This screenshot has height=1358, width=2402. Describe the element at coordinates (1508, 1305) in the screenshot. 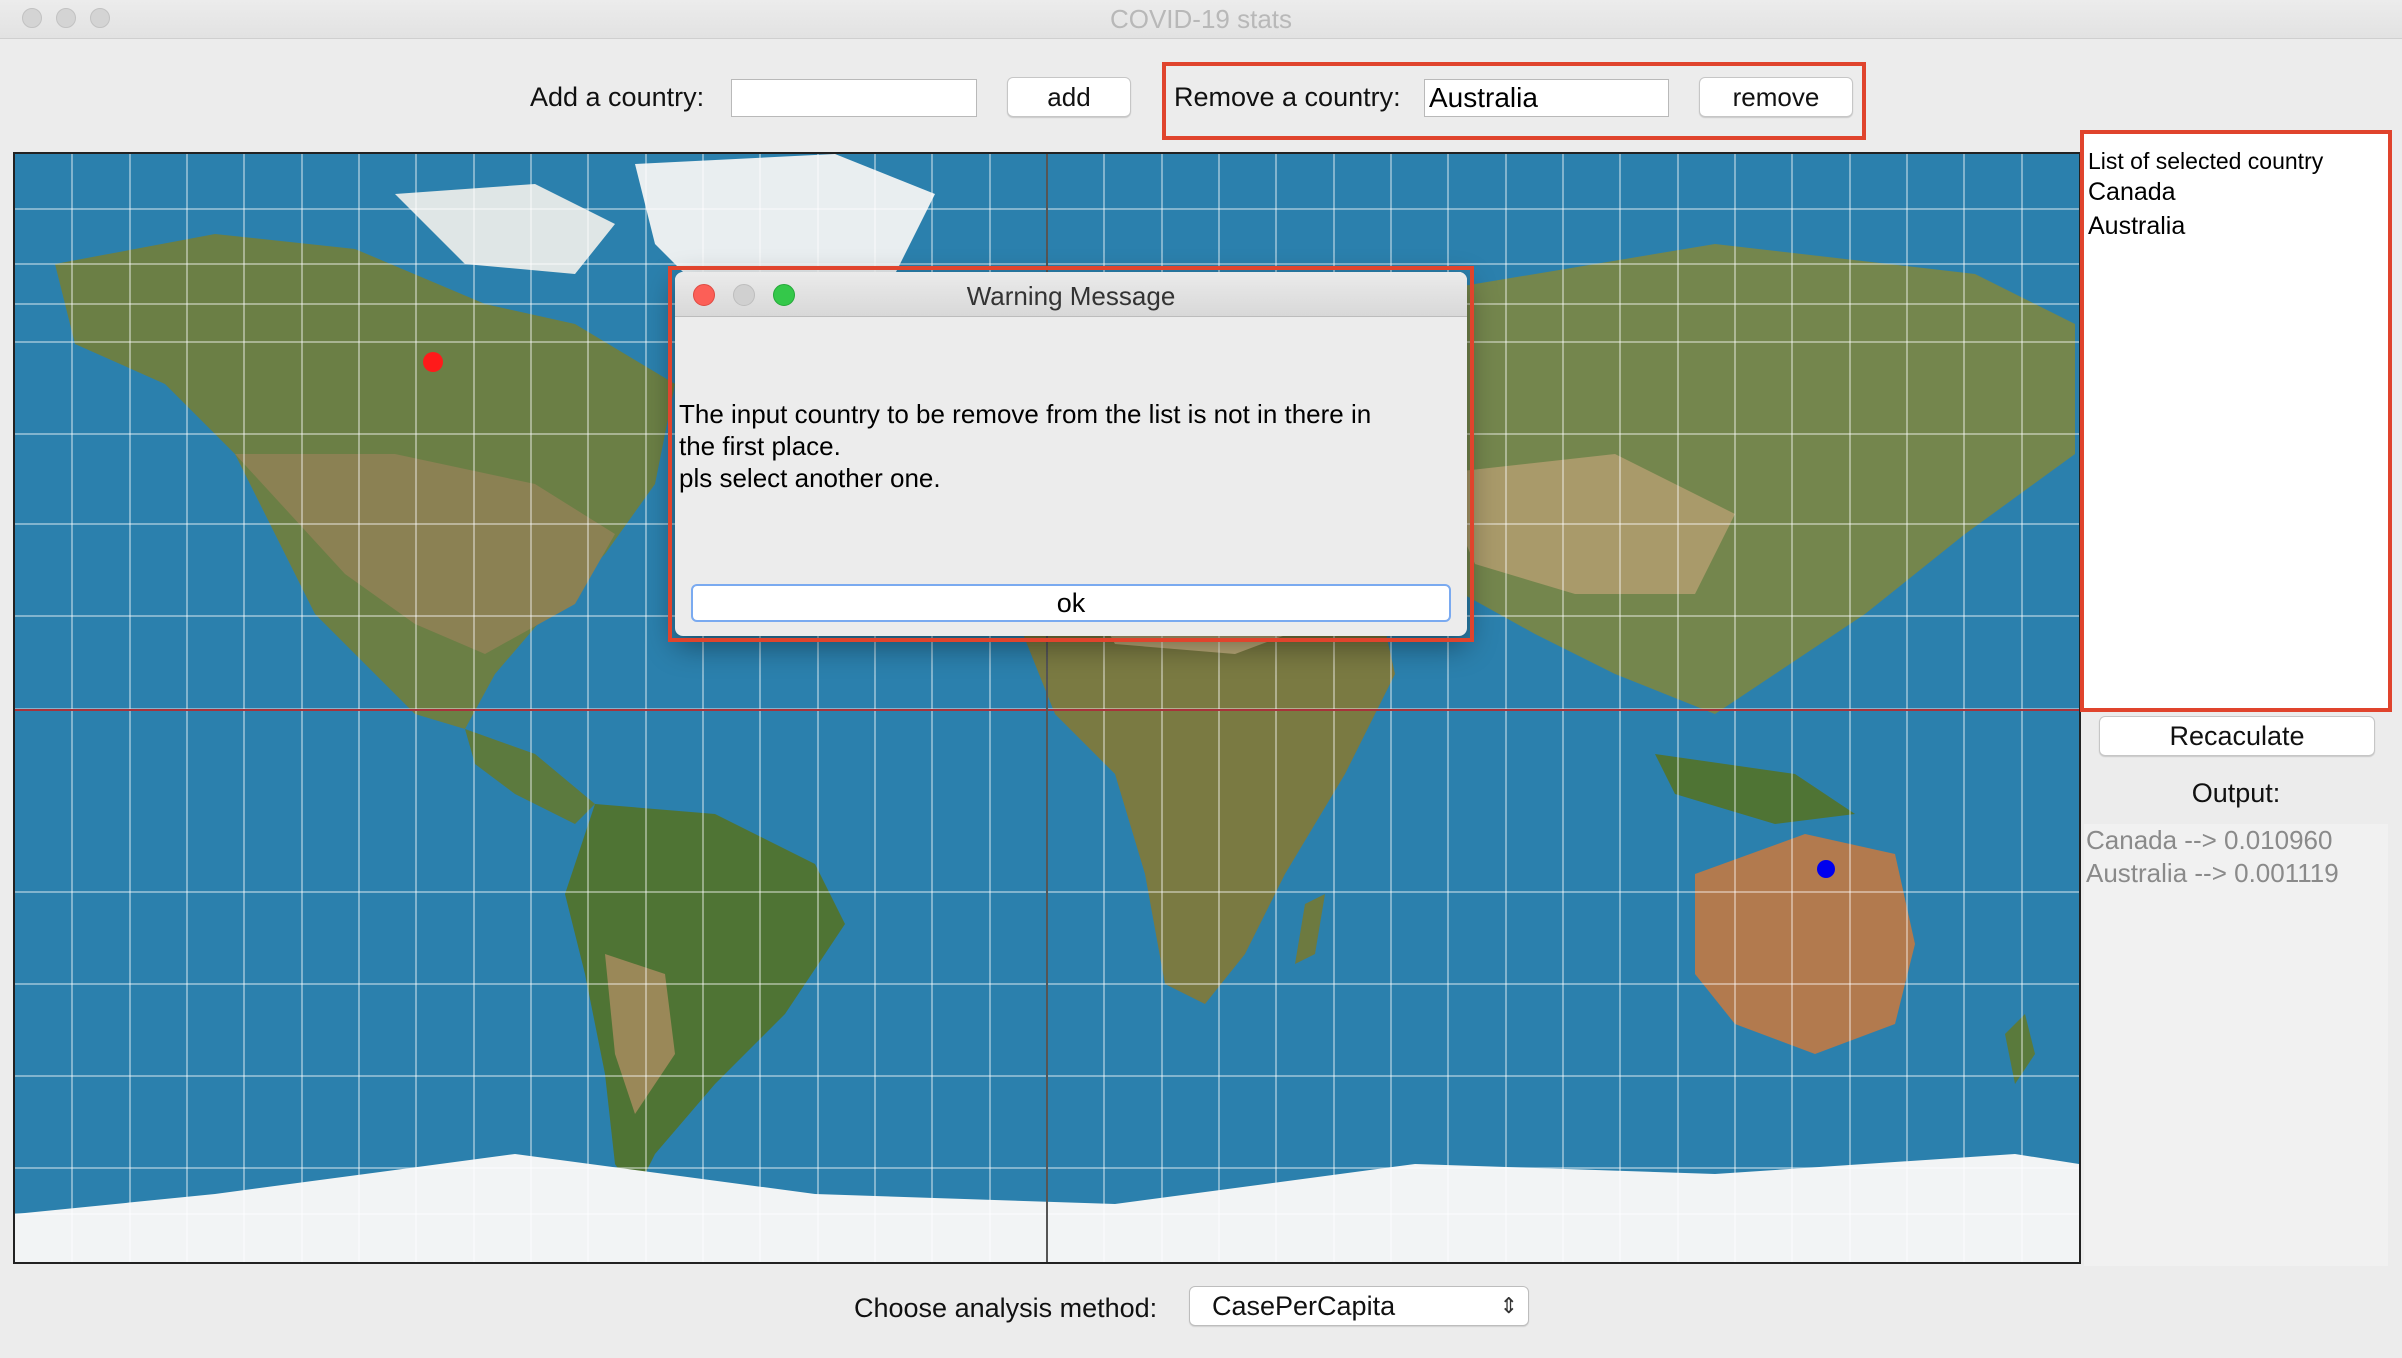

I see `chevron-updown-icon: ⇕` at that location.